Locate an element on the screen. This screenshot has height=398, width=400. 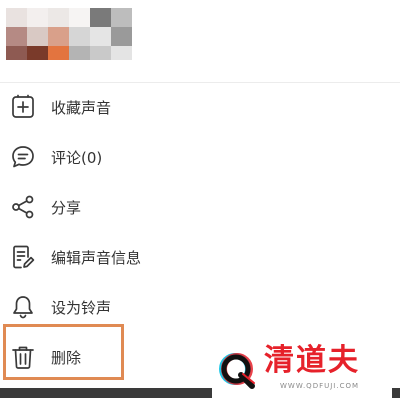
comment-icon is located at coordinates (23, 157).